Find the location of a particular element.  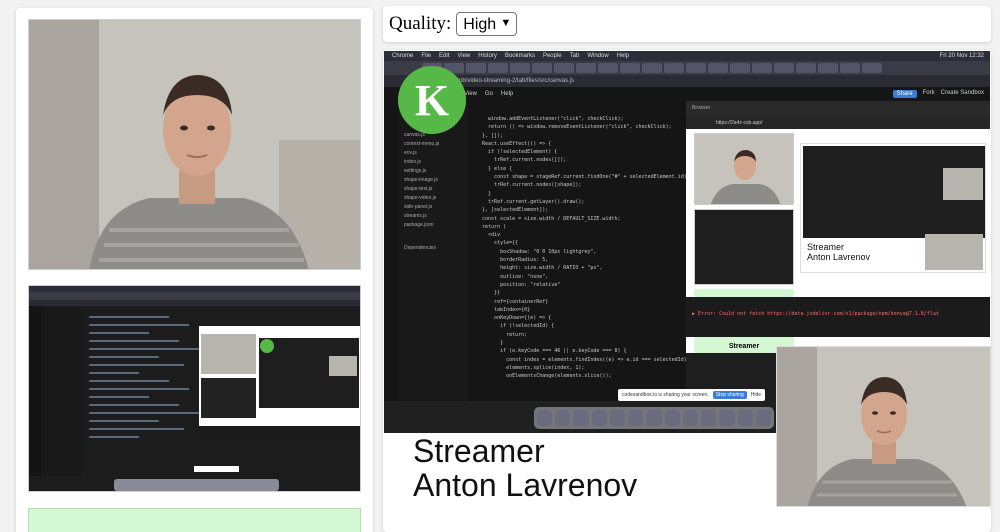

preview-url: https://2a4z-csb.app/ is located at coordinates (838, 123).